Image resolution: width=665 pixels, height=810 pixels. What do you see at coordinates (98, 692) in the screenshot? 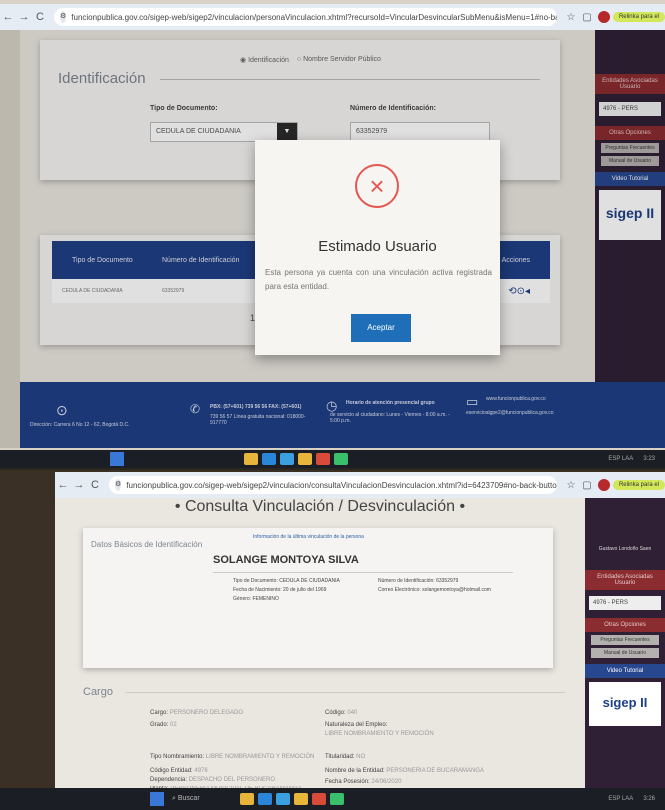
I see `cargo-title: Cargo` at bounding box center [98, 692].